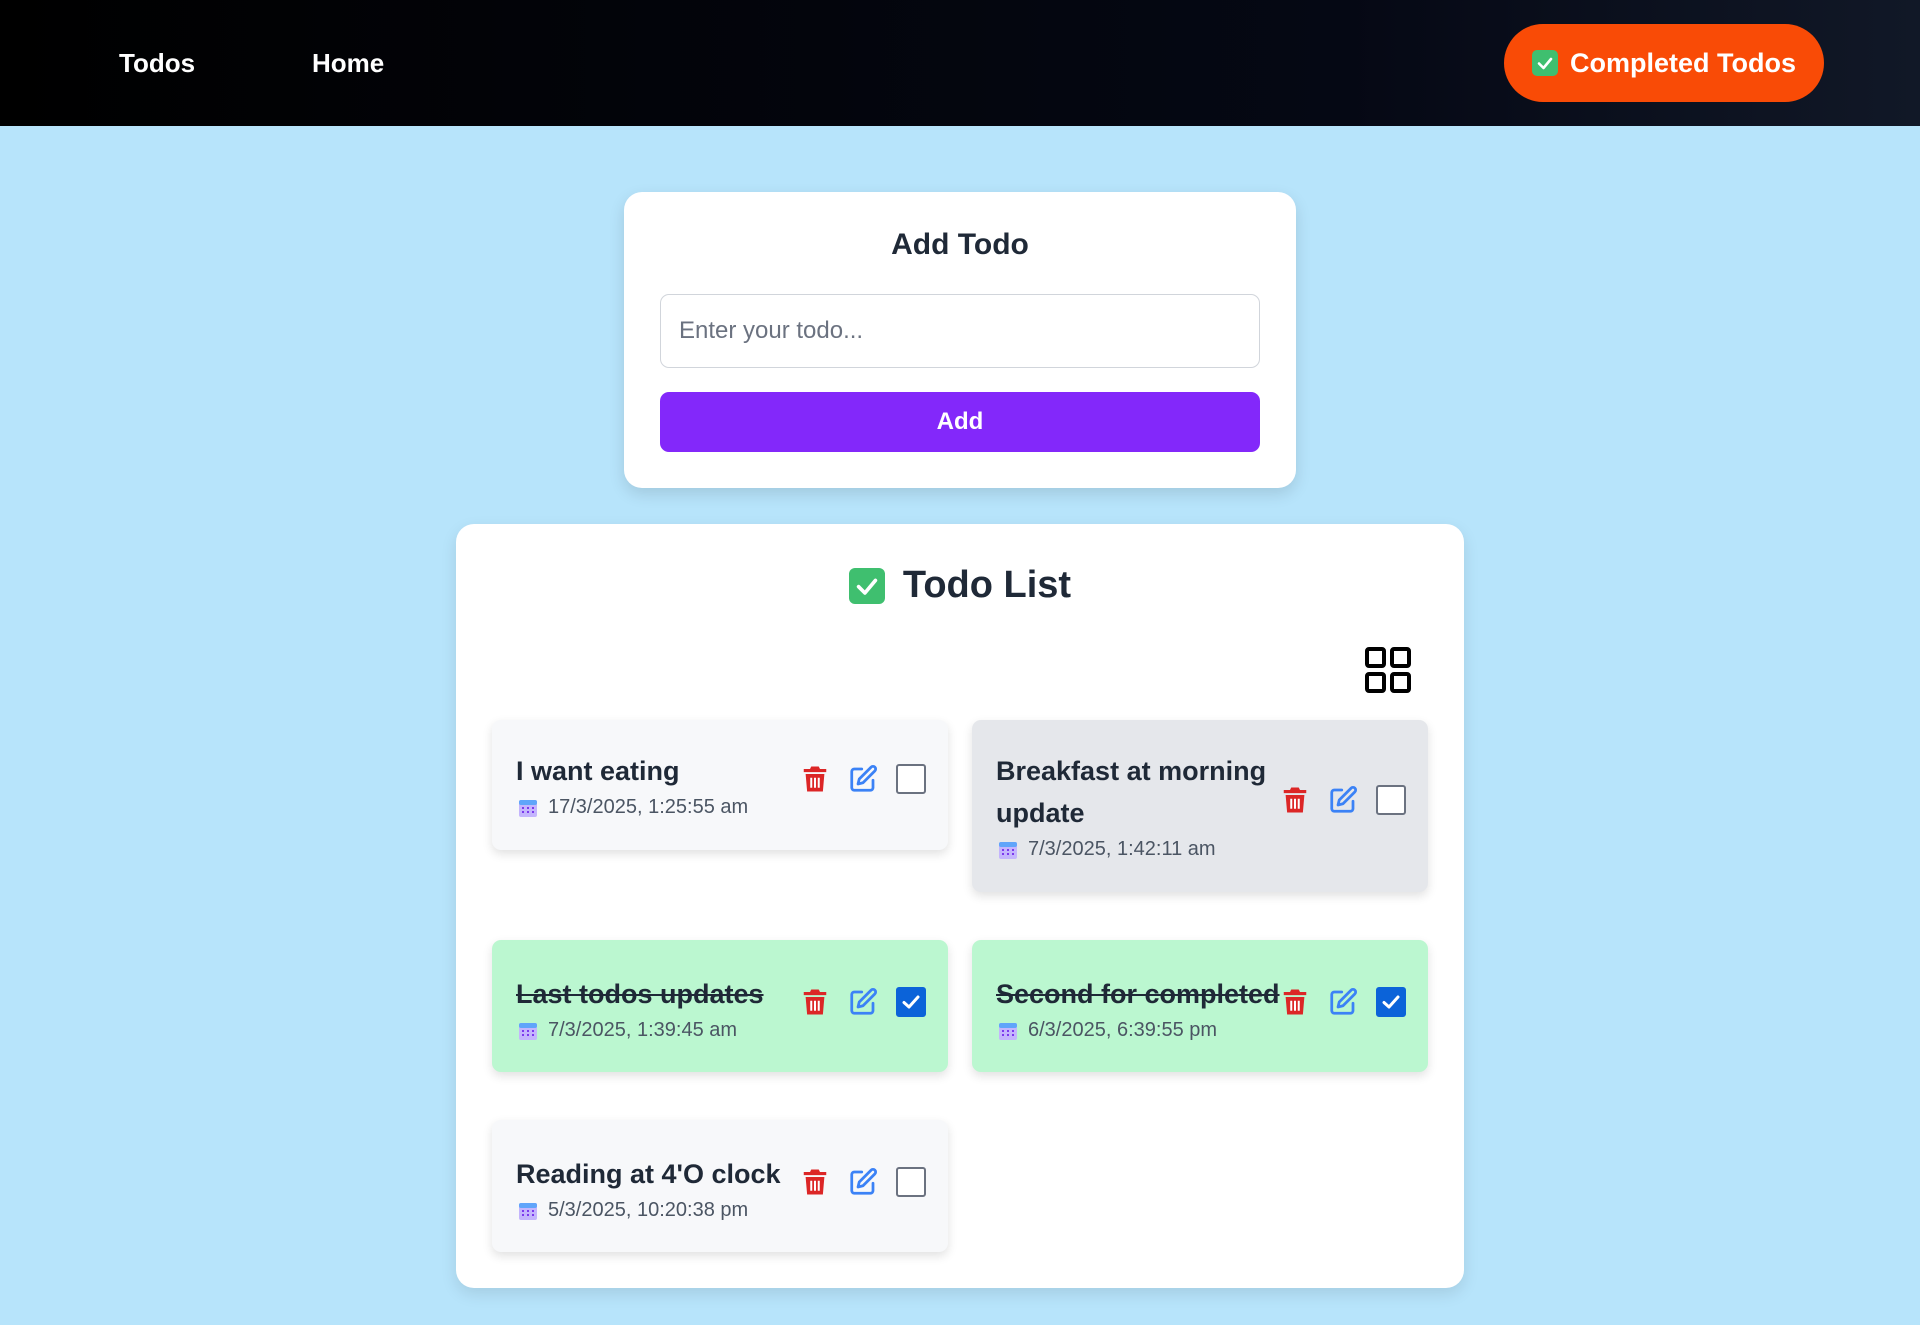  What do you see at coordinates (1138, 994) in the screenshot?
I see `todo-text: Second for completed` at bounding box center [1138, 994].